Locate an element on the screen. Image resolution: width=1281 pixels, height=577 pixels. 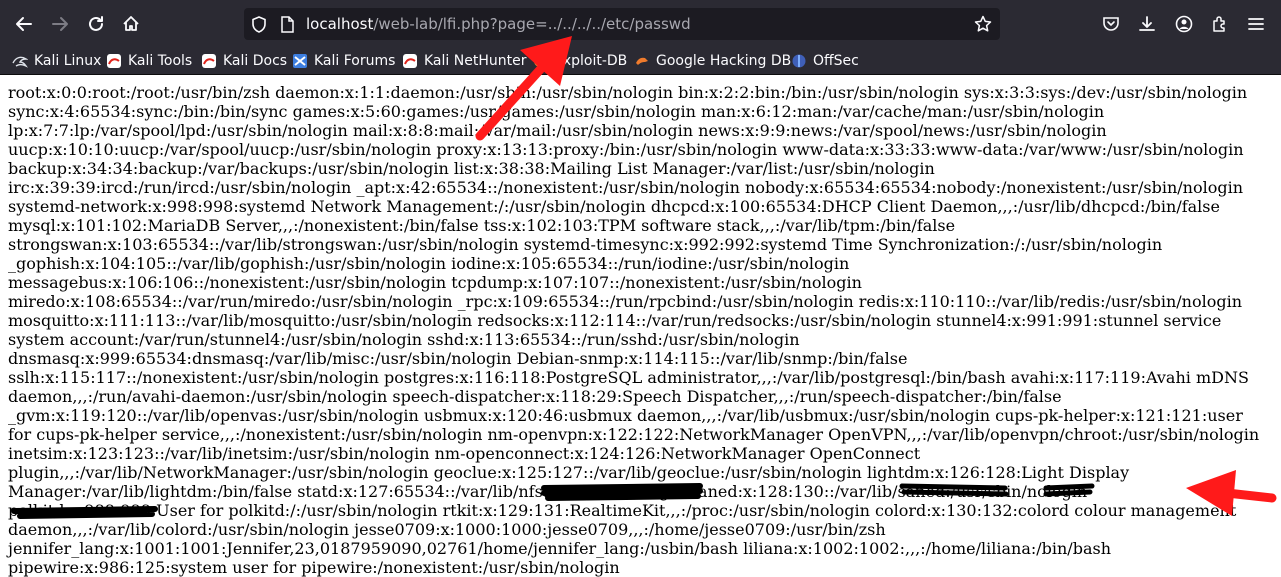
back-button is located at coordinates (24, 24).